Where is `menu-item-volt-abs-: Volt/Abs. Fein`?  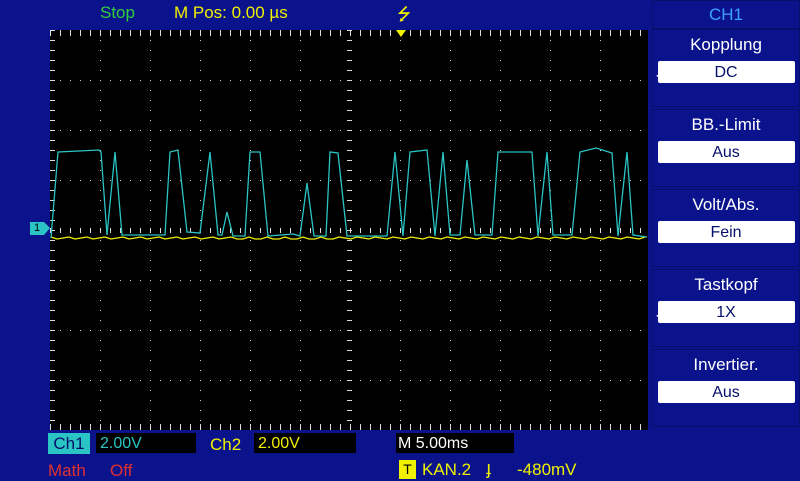 menu-item-volt-abs-: Volt/Abs. Fein is located at coordinates (726, 228).